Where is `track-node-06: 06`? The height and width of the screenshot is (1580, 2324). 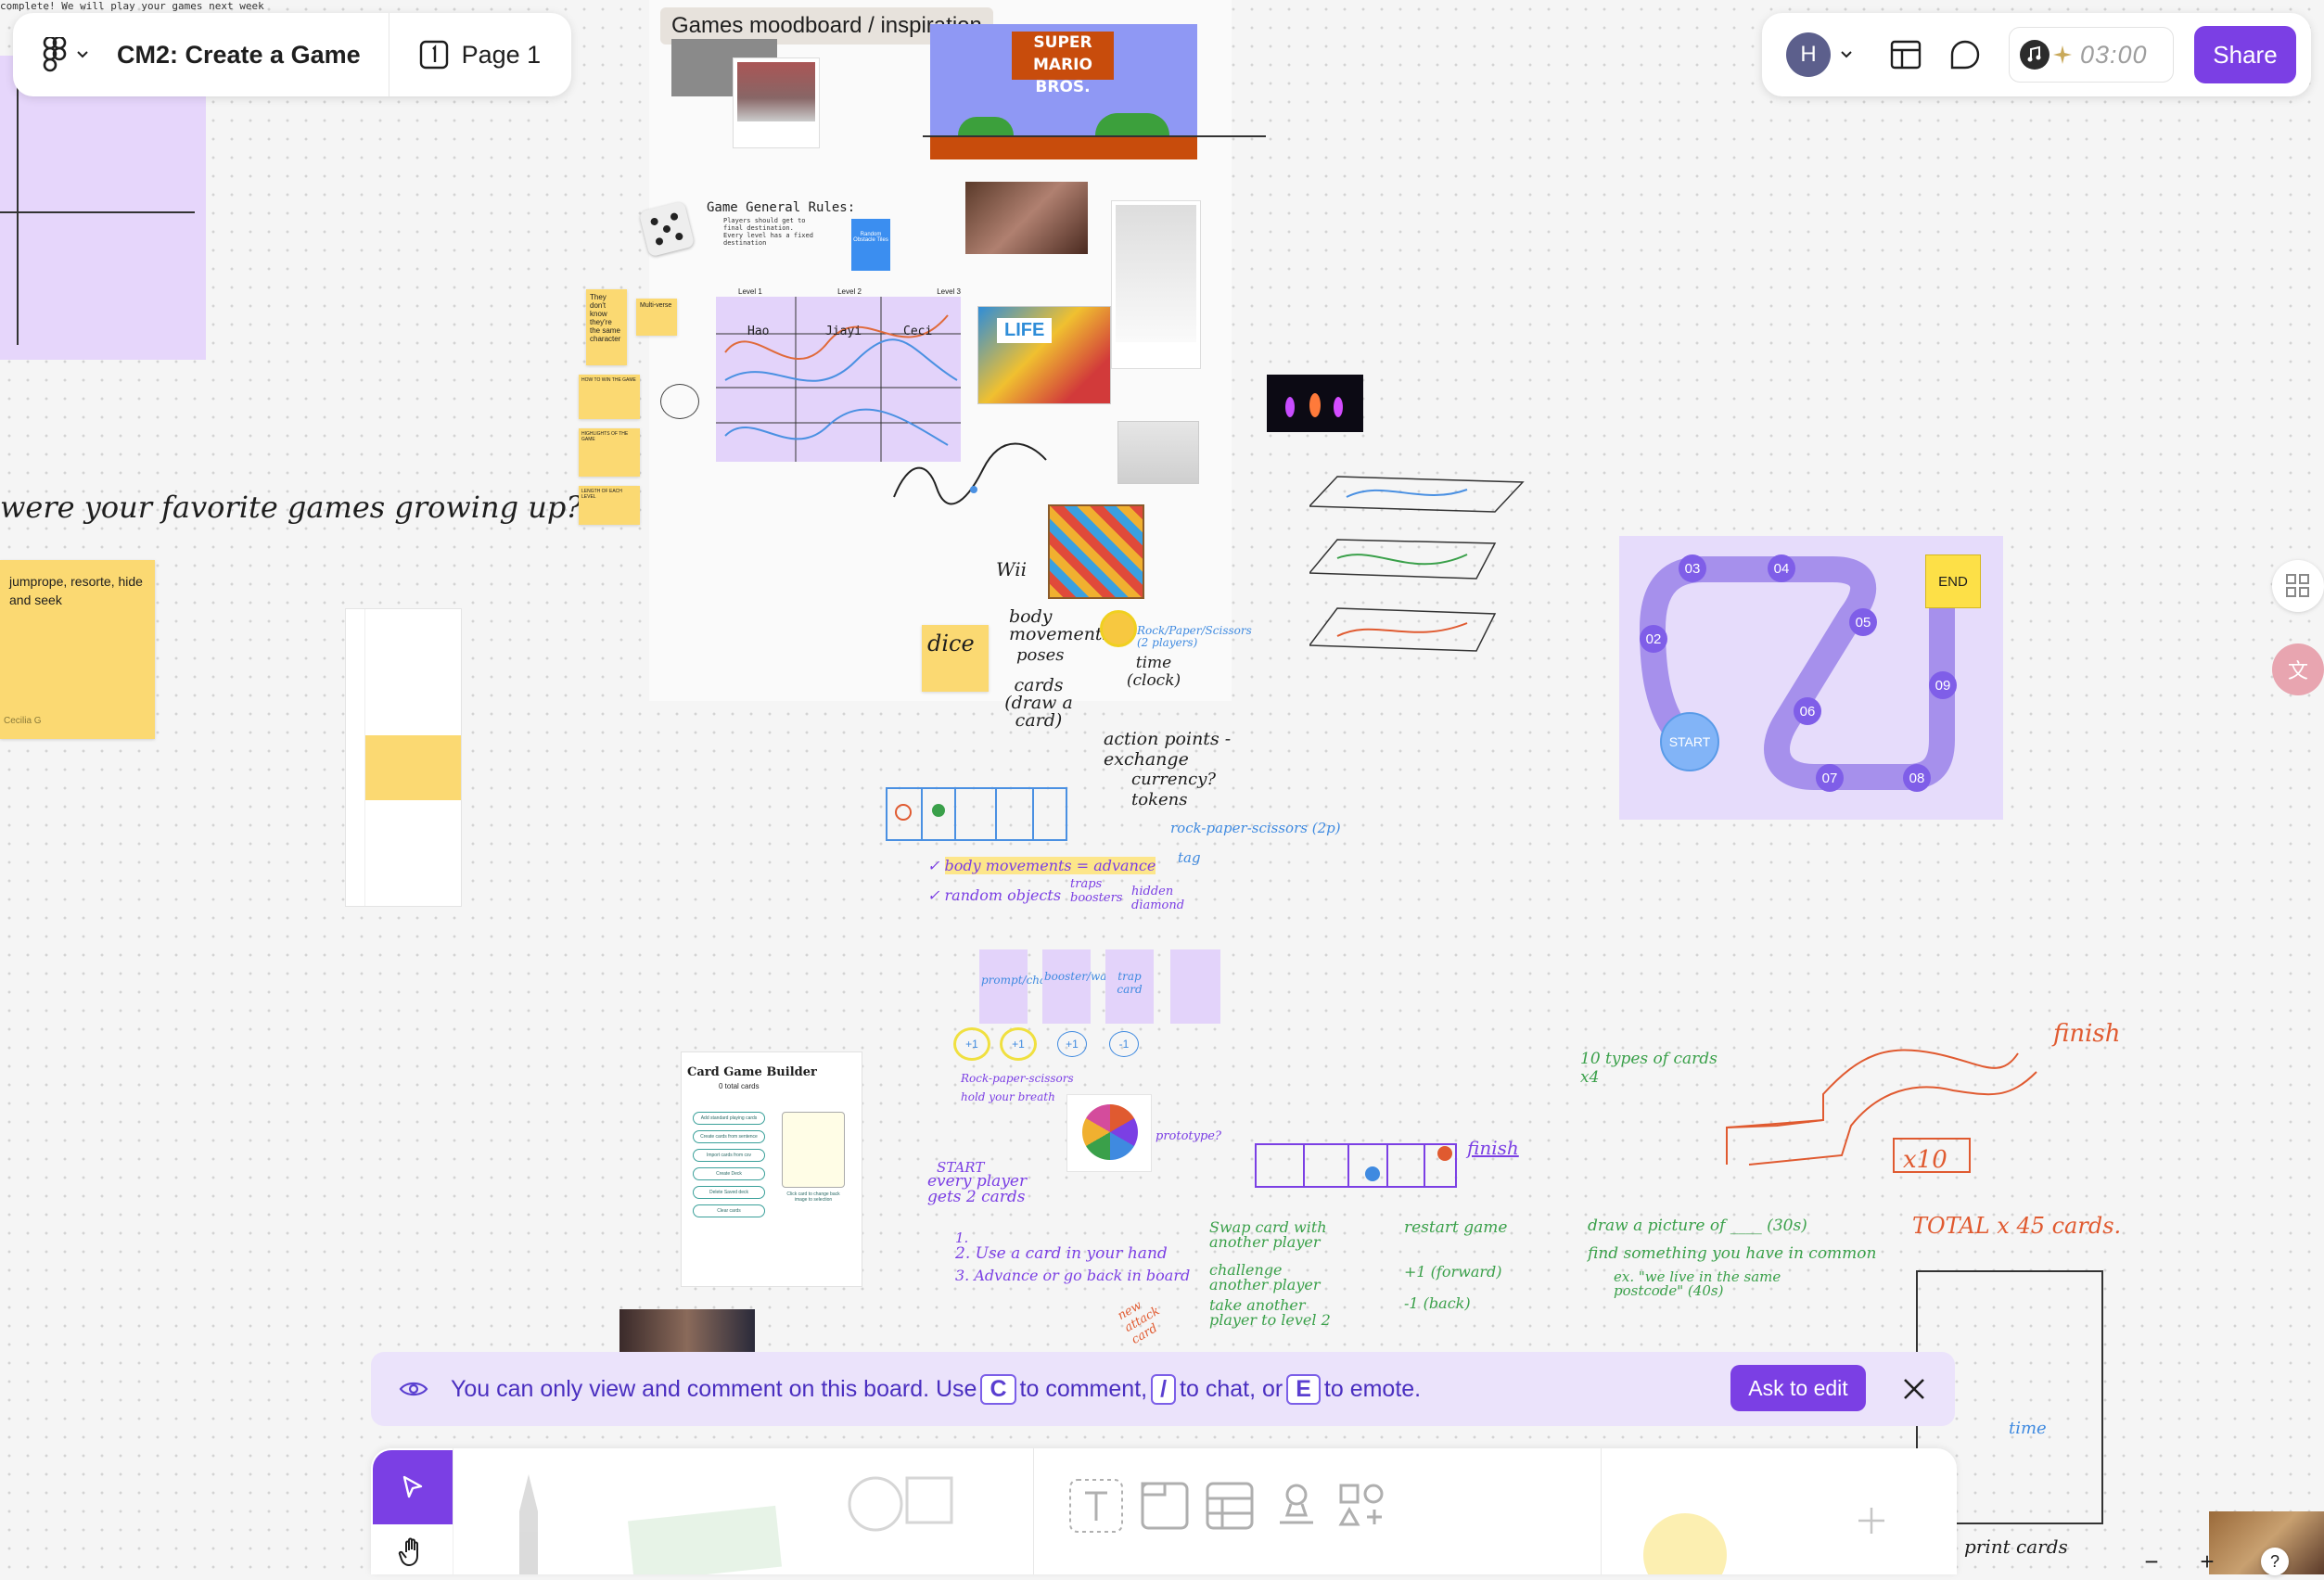
track-node-06: 06 is located at coordinates (1808, 711).